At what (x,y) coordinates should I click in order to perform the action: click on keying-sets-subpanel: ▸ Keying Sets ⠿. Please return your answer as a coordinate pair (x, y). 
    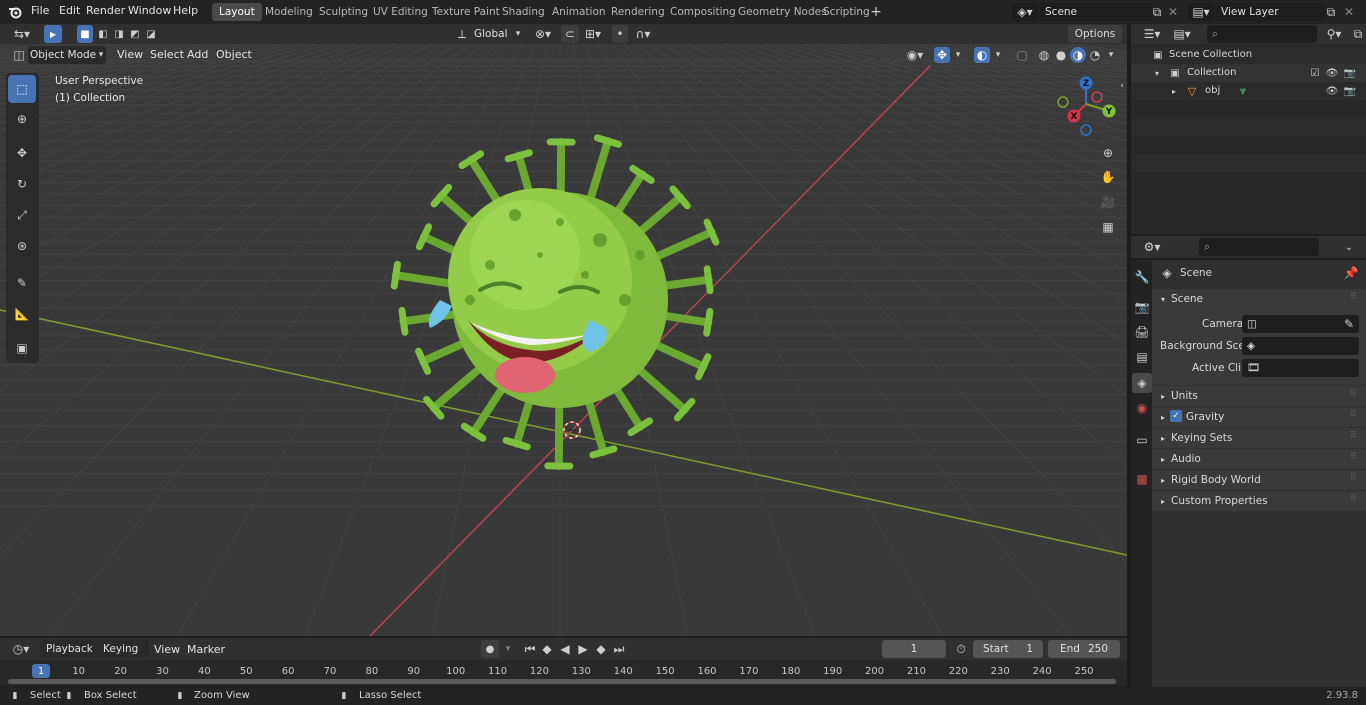
    Looking at the image, I should click on (1259, 438).